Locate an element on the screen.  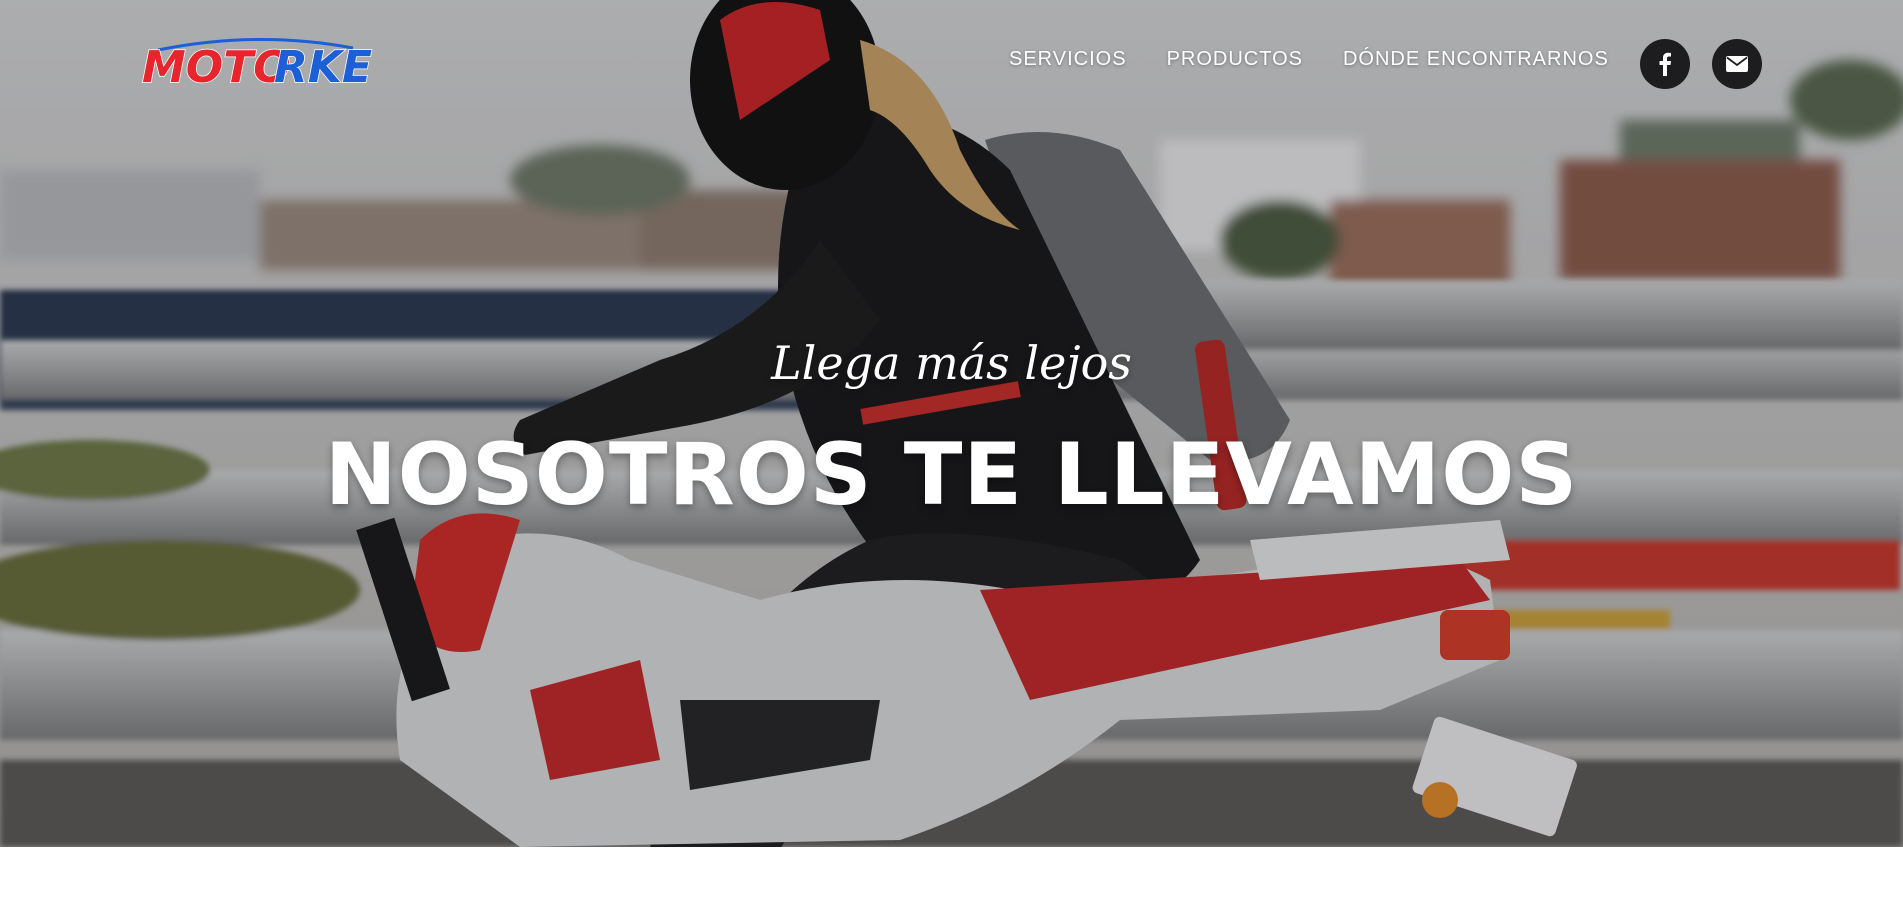
email-button is located at coordinates (1737, 64).